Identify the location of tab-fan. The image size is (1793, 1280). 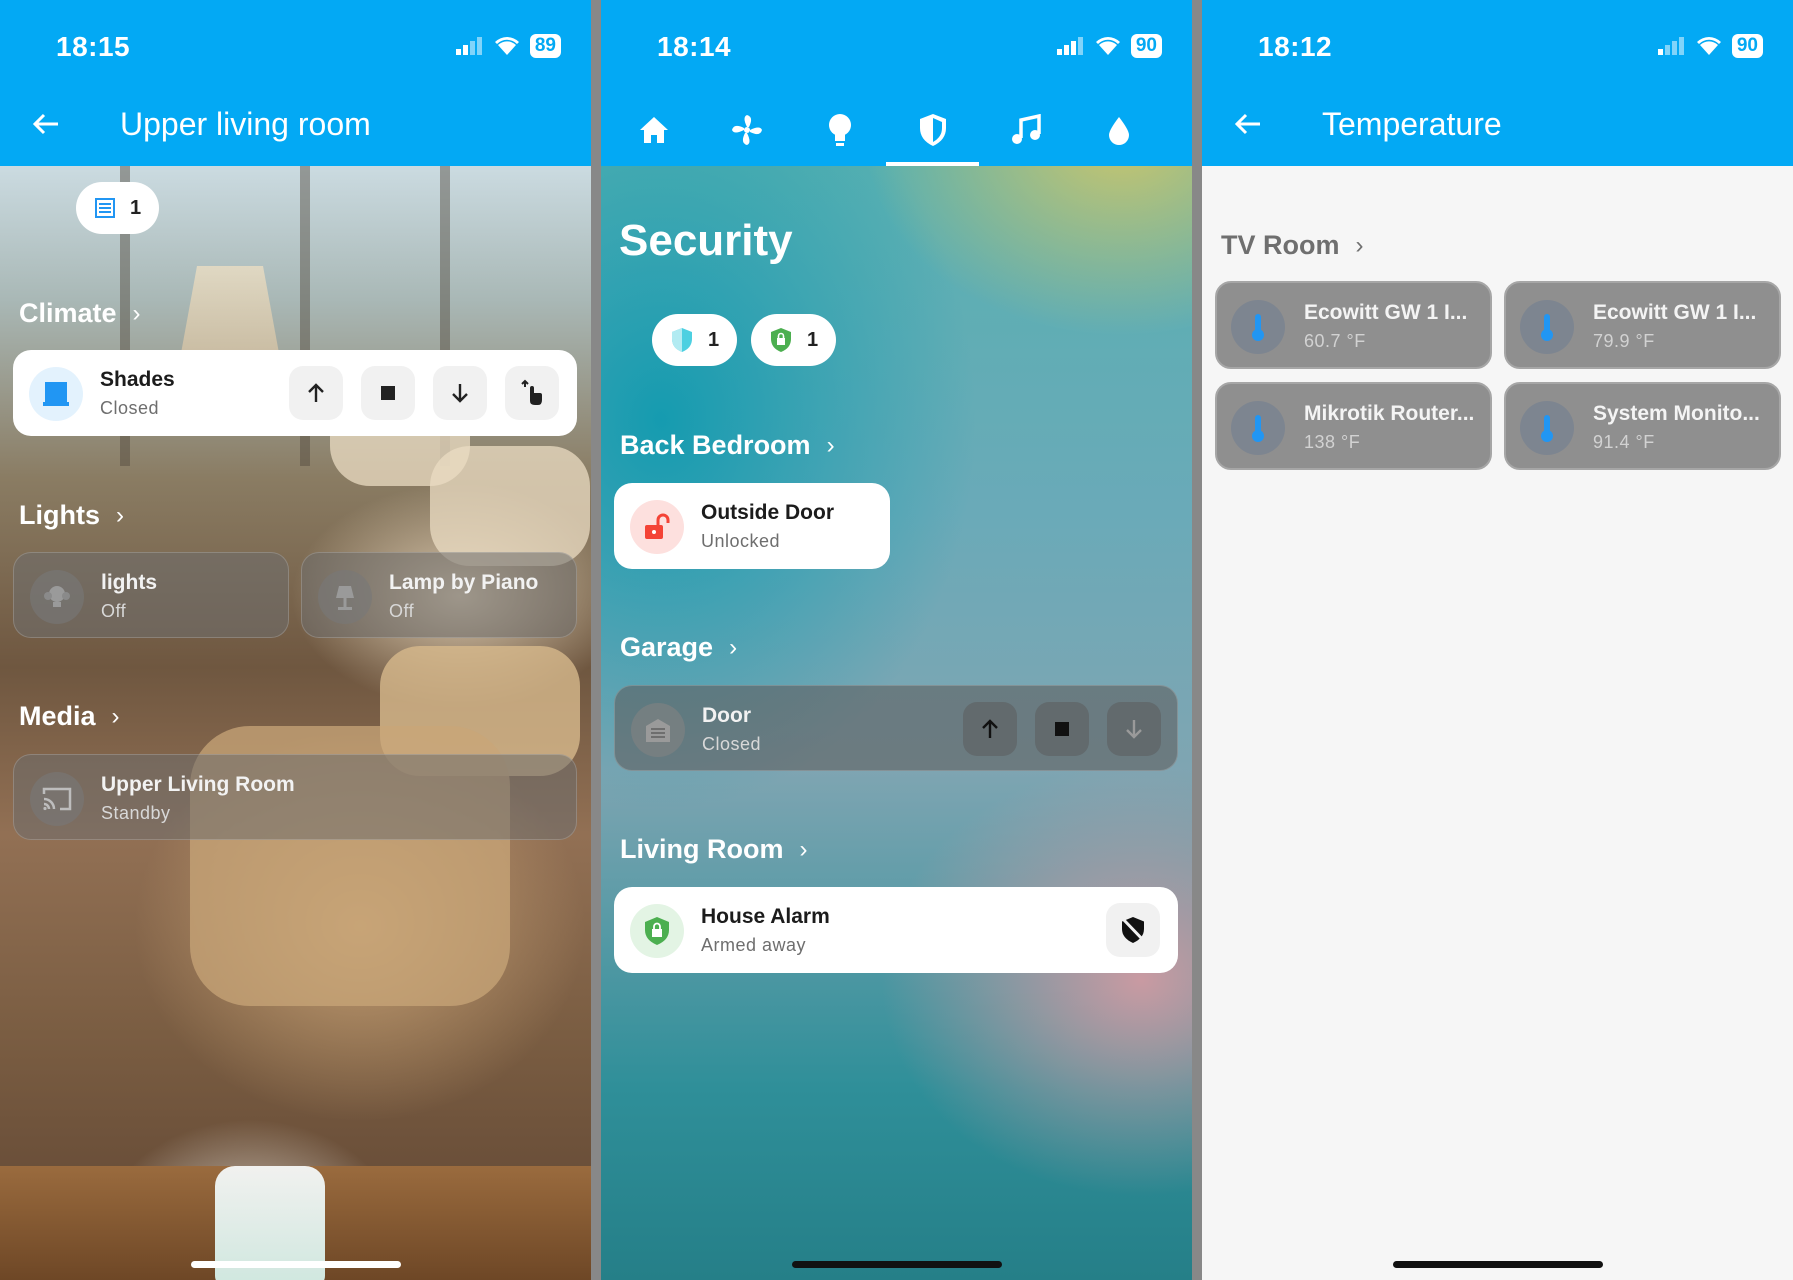
(747, 130).